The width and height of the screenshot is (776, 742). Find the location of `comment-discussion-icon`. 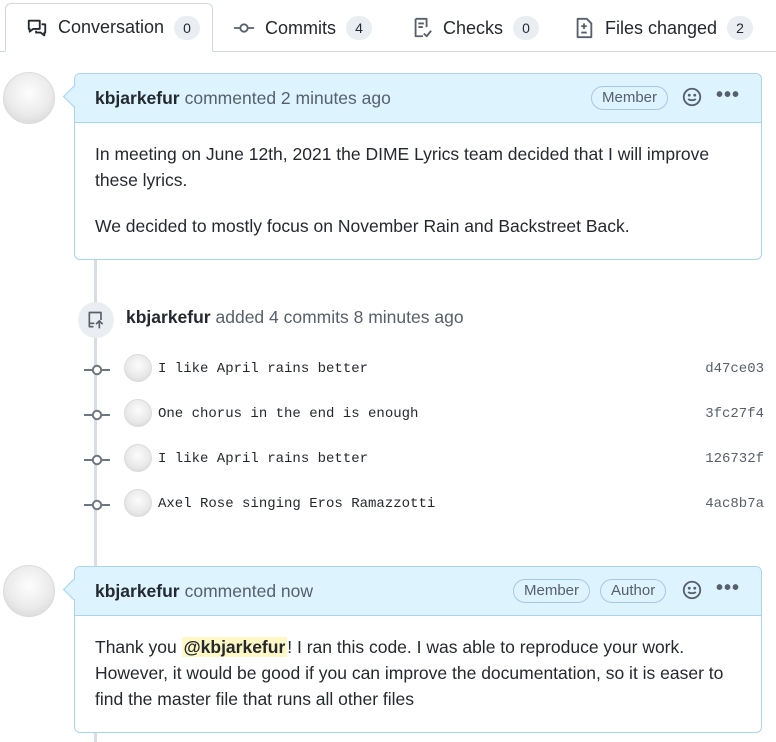

comment-discussion-icon is located at coordinates (37, 28).